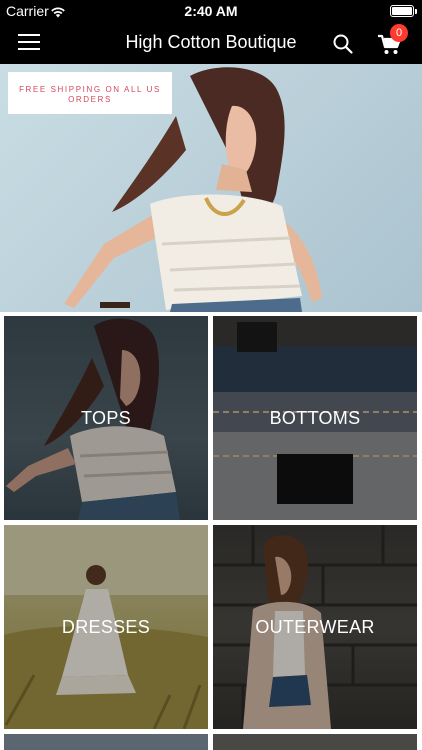 The image size is (422, 750). I want to click on category-tile-outerwear: OUTERWEAR, so click(315, 627).